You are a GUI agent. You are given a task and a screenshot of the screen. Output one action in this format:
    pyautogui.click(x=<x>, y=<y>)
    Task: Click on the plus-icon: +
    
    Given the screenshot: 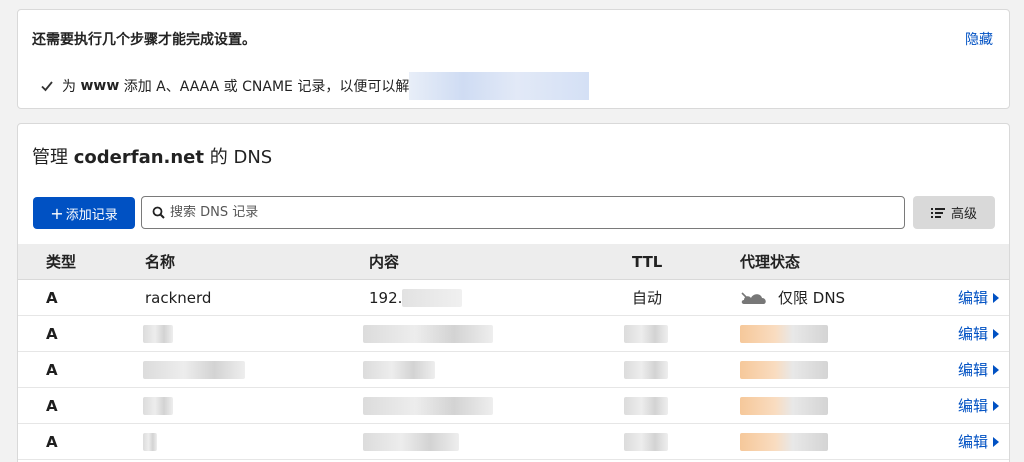 What is the action you would take?
    pyautogui.click(x=57, y=213)
    